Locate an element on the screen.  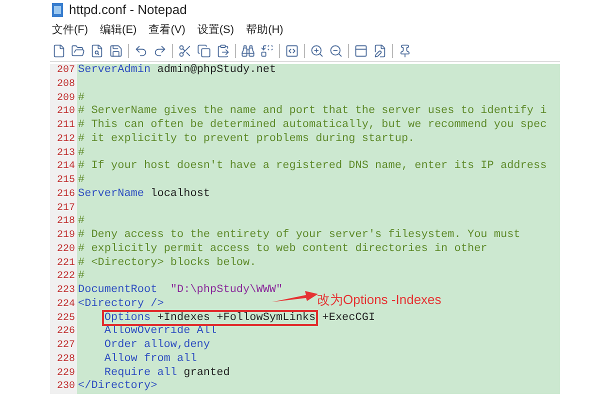
browse-icon is located at coordinates (97, 51).